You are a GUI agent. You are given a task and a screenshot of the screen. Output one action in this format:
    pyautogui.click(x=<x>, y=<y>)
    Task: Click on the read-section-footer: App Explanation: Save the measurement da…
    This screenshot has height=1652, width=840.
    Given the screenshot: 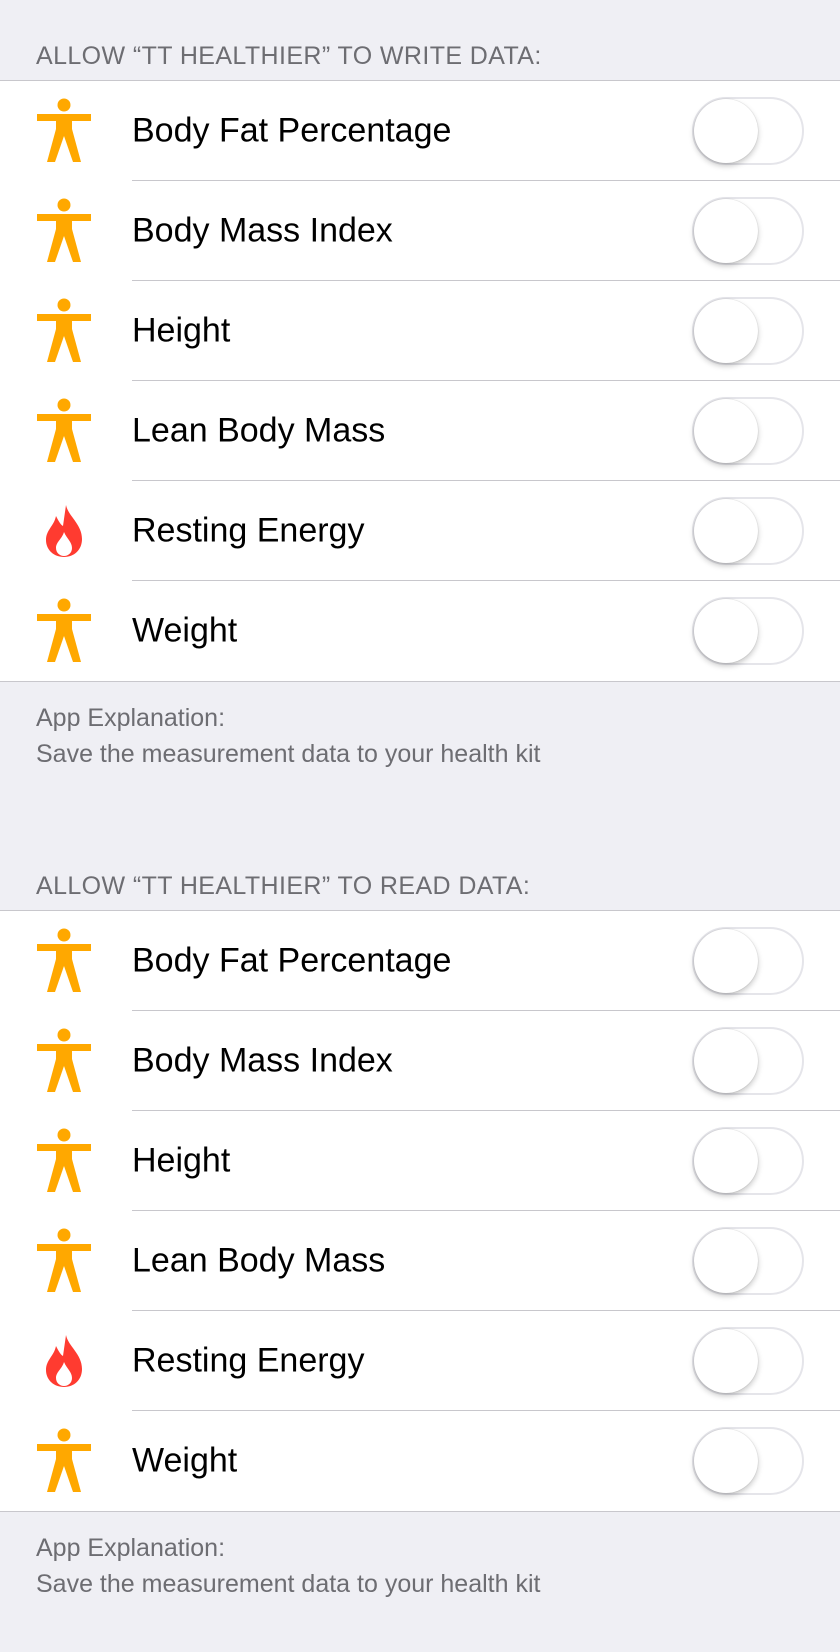 What is the action you would take?
    pyautogui.click(x=420, y=1582)
    